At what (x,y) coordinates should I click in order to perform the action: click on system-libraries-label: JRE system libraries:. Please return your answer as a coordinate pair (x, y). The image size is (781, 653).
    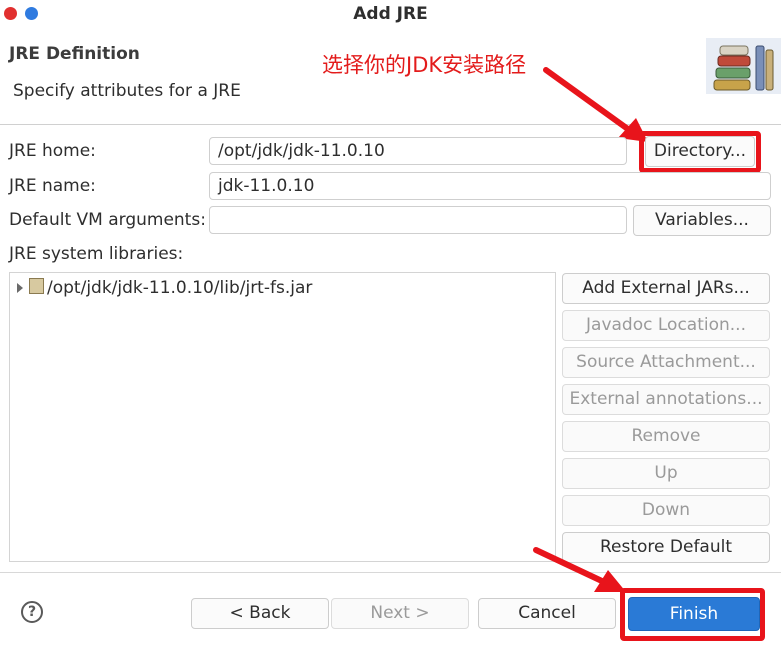
    Looking at the image, I should click on (96, 254).